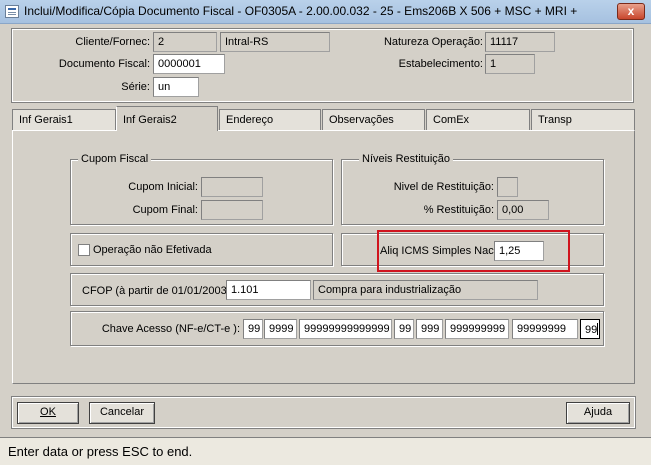 The height and width of the screenshot is (465, 651). Describe the element at coordinates (170, 329) in the screenshot. I see `chave-label: Chave Acesso (NF-e/CT-e ):` at that location.